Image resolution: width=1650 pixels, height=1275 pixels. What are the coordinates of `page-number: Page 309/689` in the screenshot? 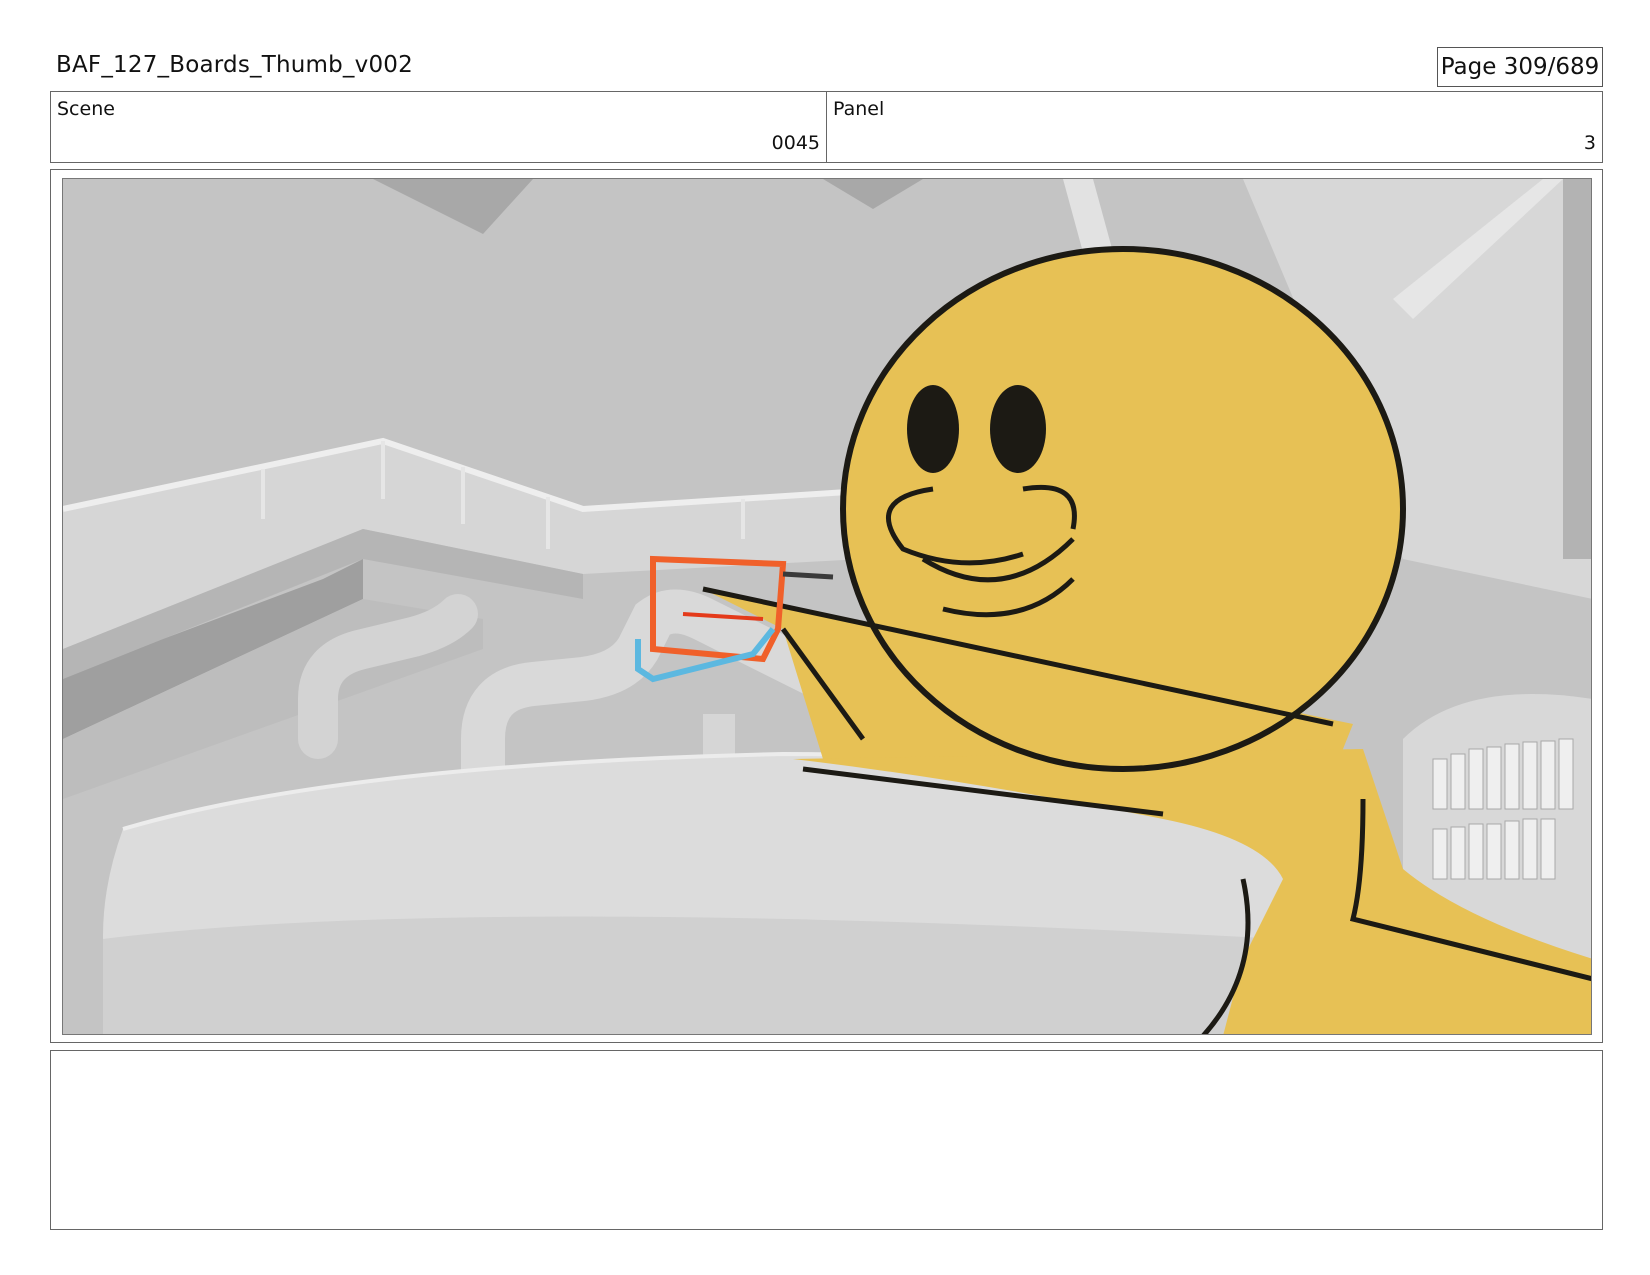 It's located at (1520, 67).